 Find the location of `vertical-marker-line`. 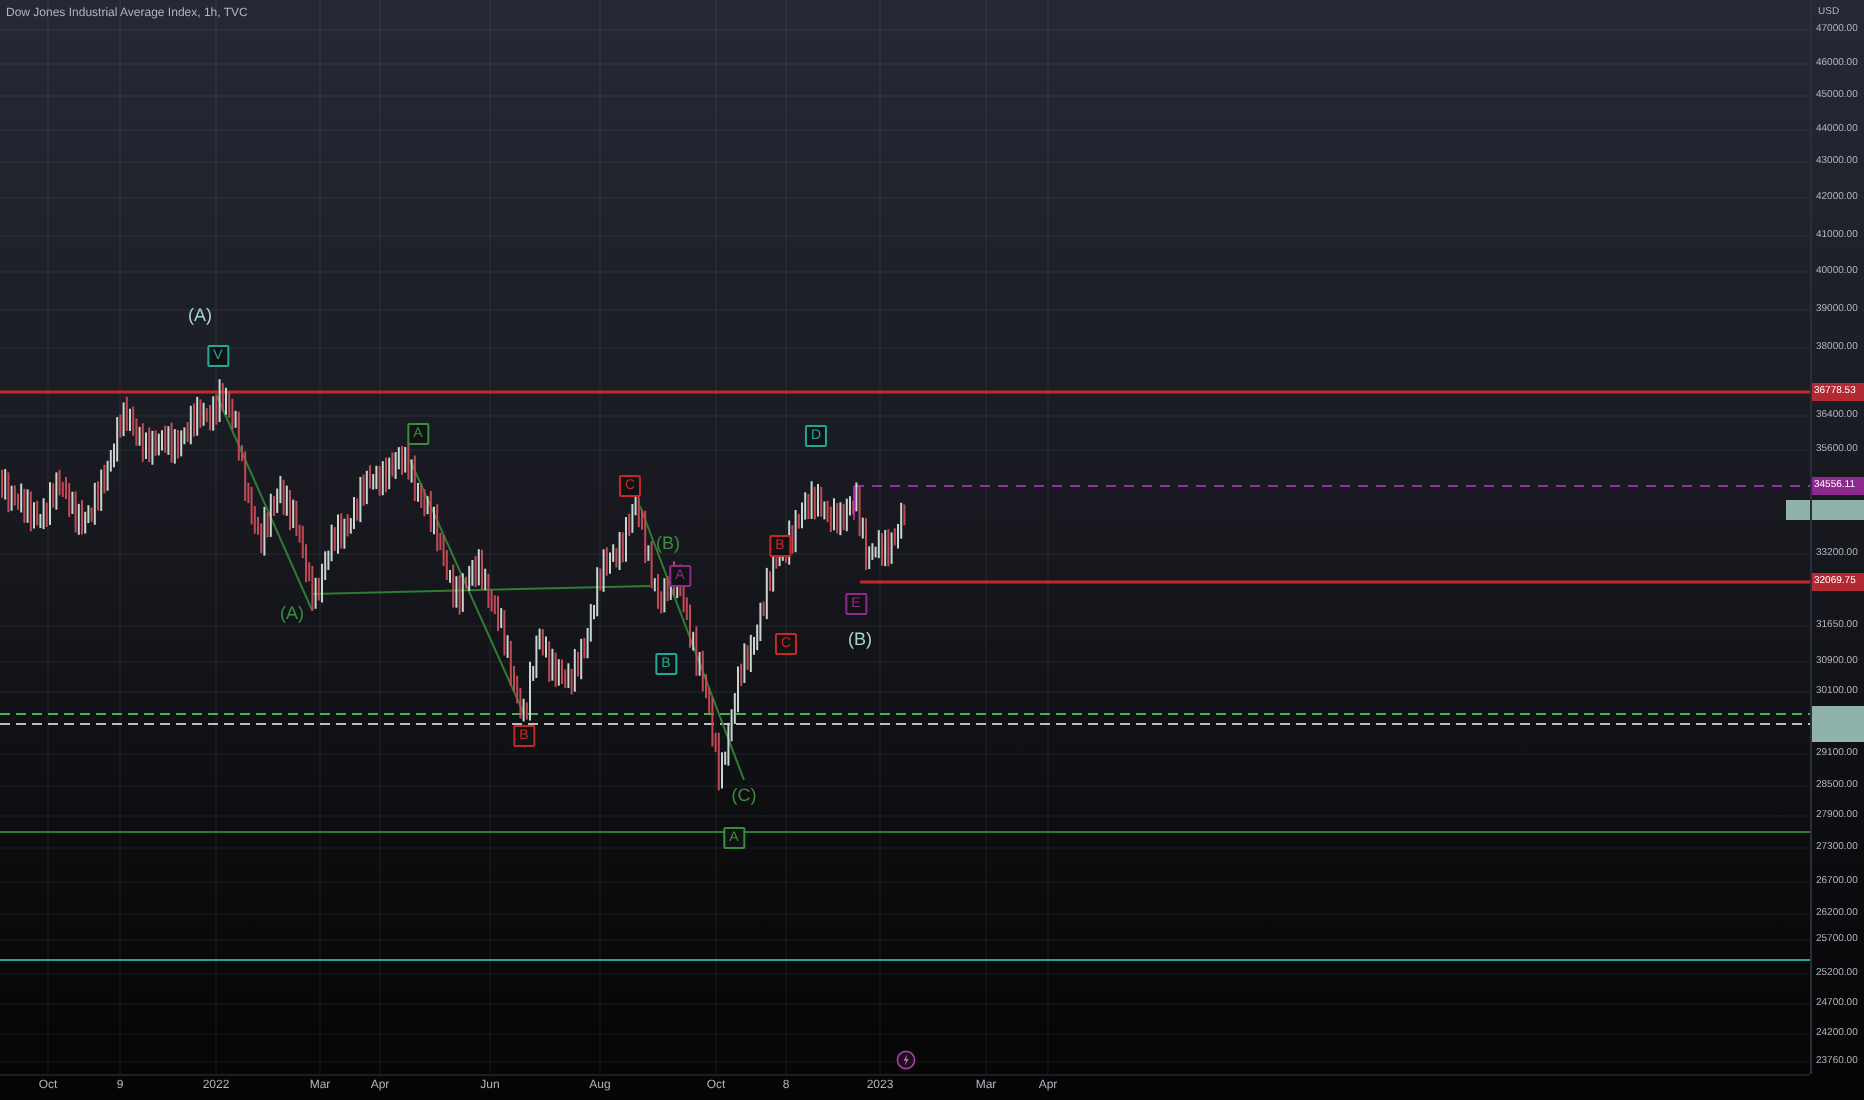

vertical-marker-line is located at coordinates (854, 503).